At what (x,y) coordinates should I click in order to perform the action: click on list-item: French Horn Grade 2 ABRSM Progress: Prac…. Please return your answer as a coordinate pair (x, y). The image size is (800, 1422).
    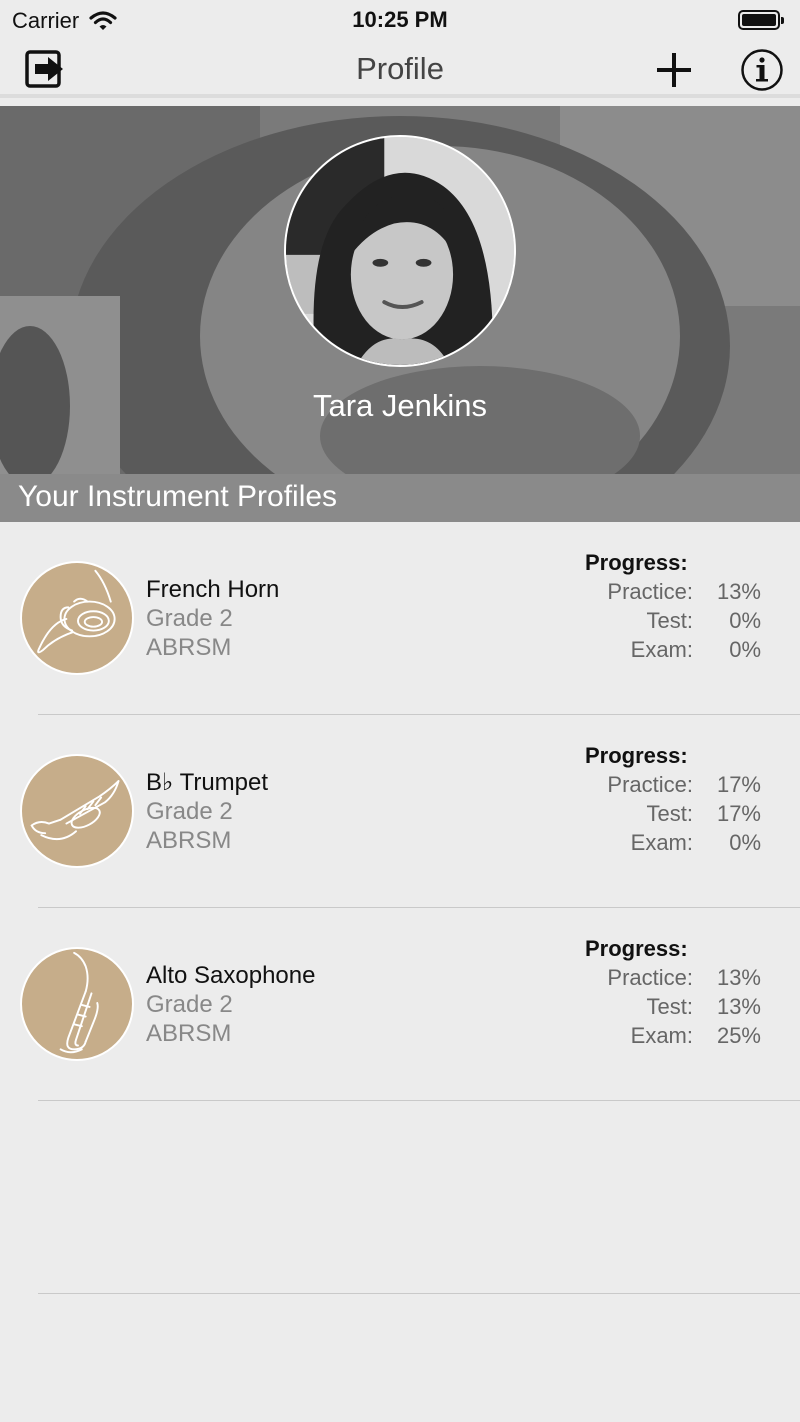
    Looking at the image, I should click on (400, 618).